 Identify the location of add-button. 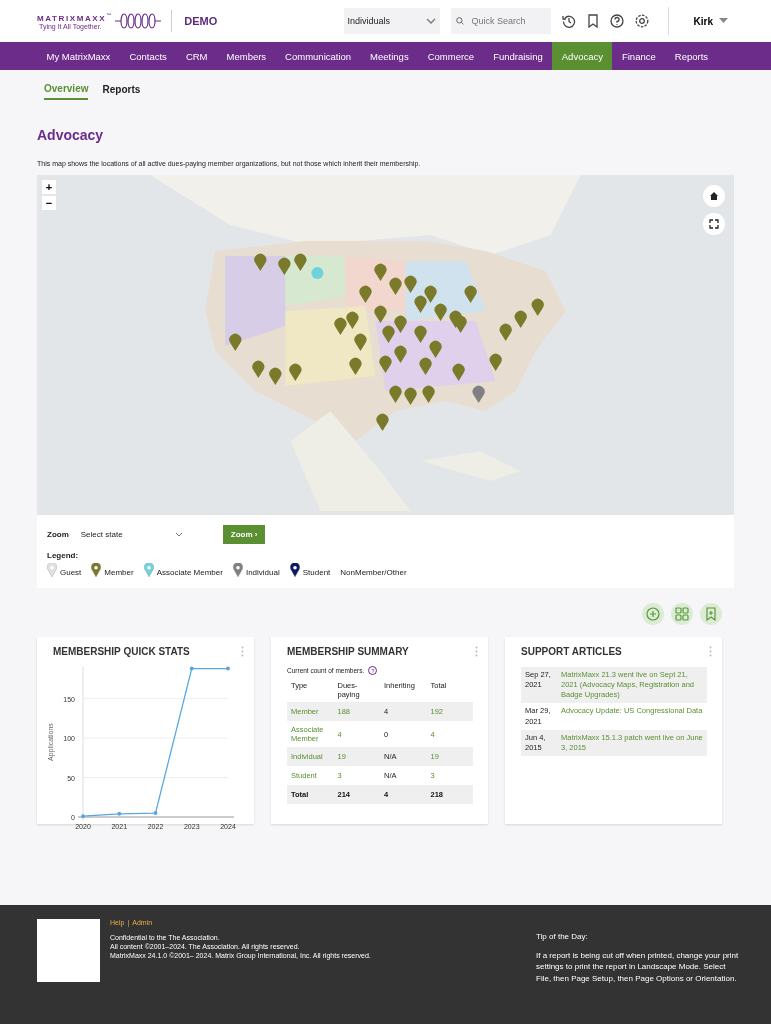
(653, 614).